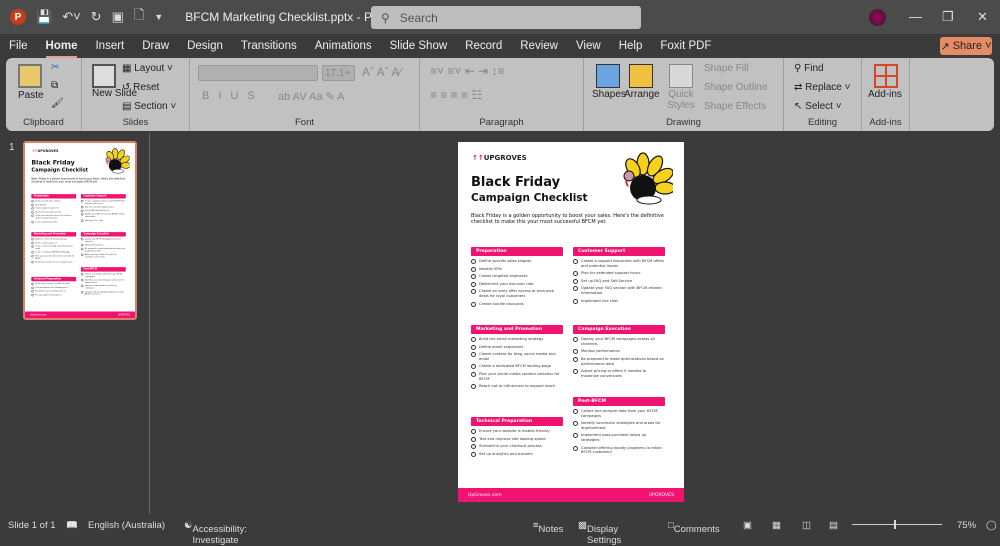 The image size is (1000, 546). Describe the element at coordinates (681, 100) in the screenshot. I see `quick-styles-button: Quick Styles` at that location.